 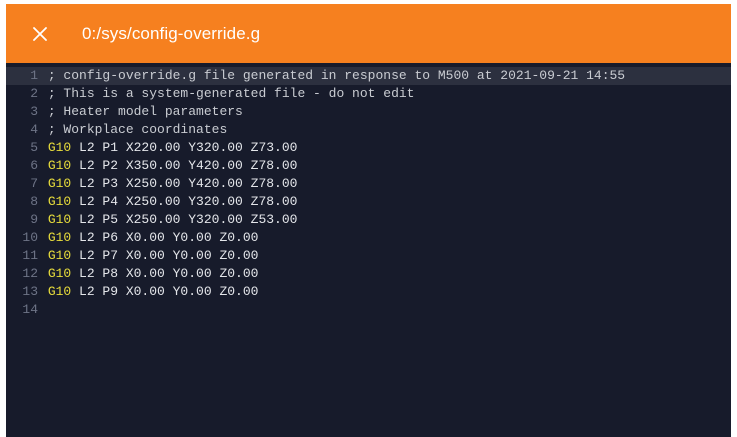 I want to click on comment-text: ; Workplace coordinates, so click(x=137, y=129).